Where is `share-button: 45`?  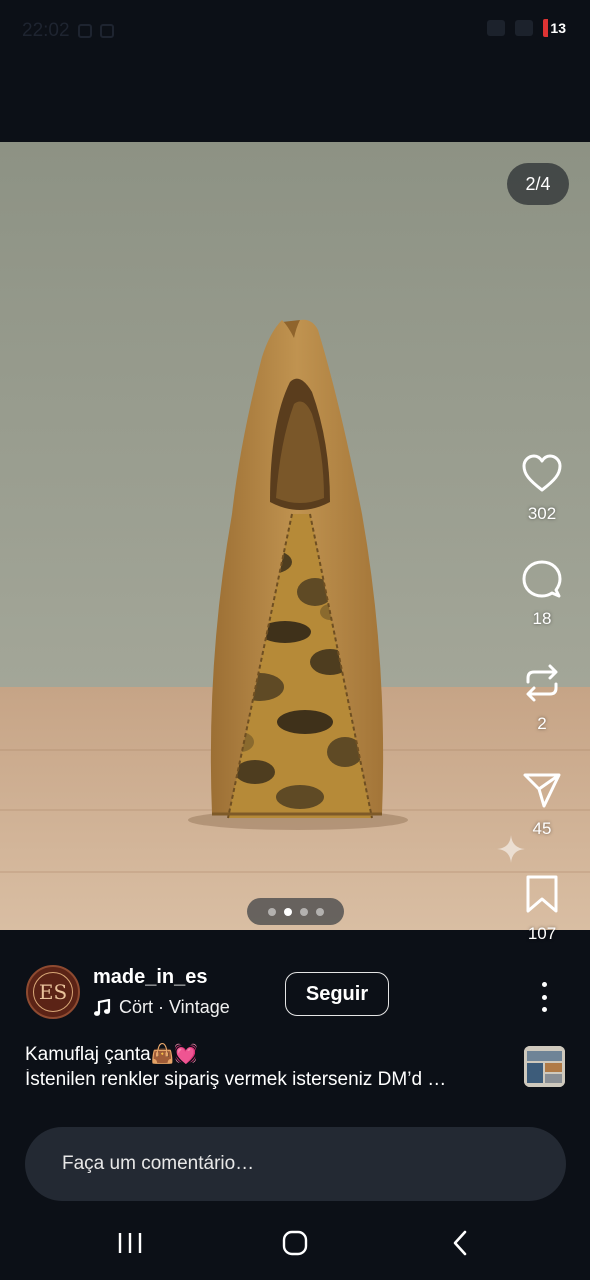 share-button: 45 is located at coordinates (542, 805).